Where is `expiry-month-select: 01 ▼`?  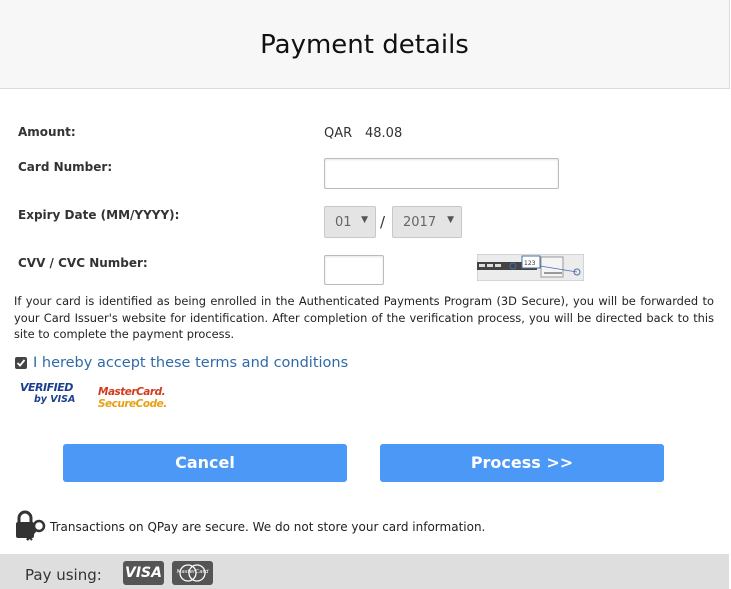 expiry-month-select: 01 ▼ is located at coordinates (350, 222).